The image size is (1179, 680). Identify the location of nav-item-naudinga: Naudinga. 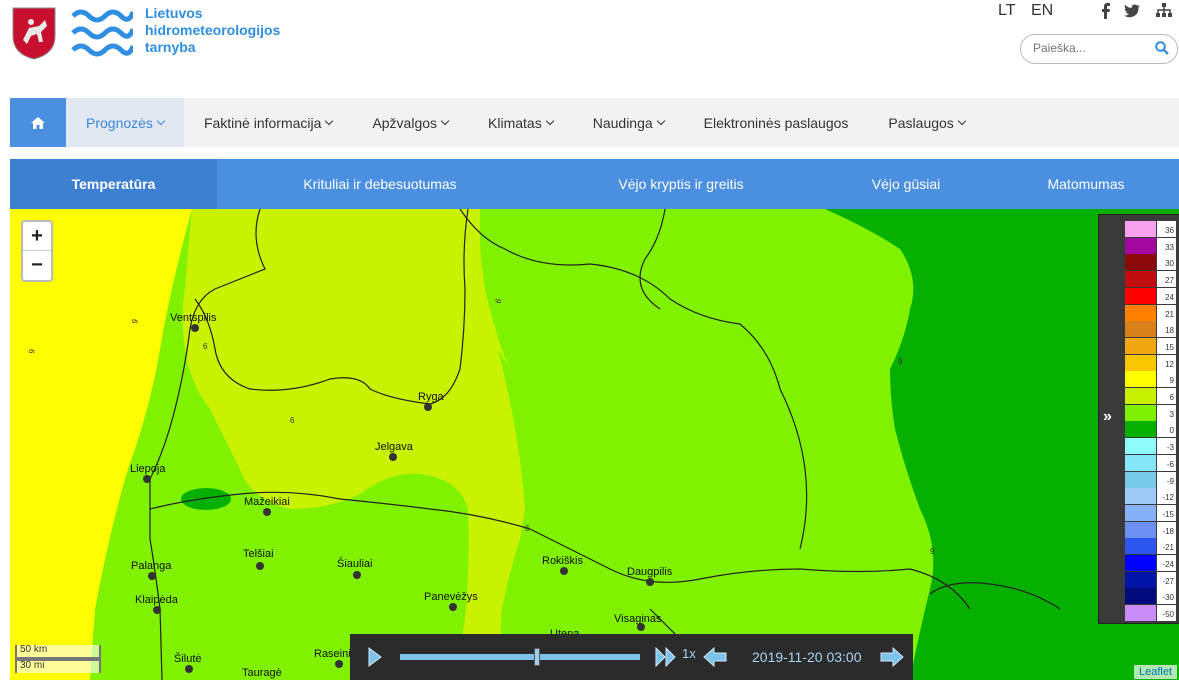
(628, 122).